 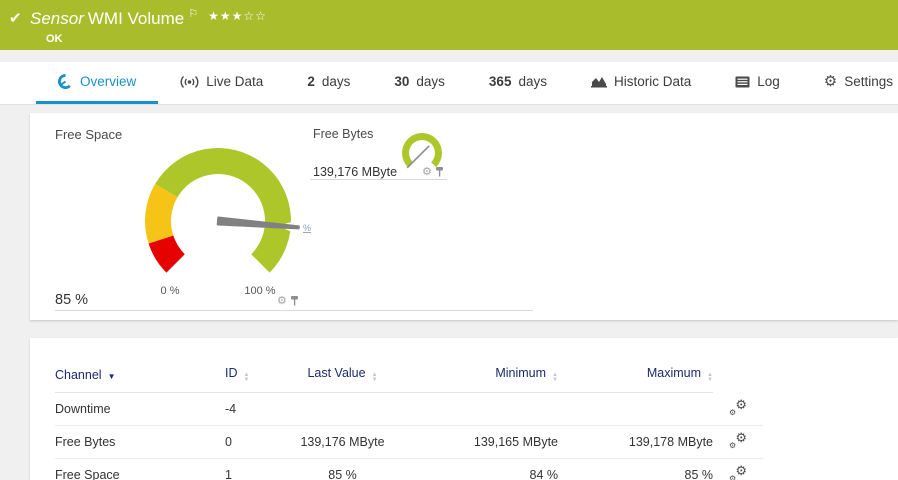 I want to click on gauge-min-label: 0 %, so click(x=170, y=291).